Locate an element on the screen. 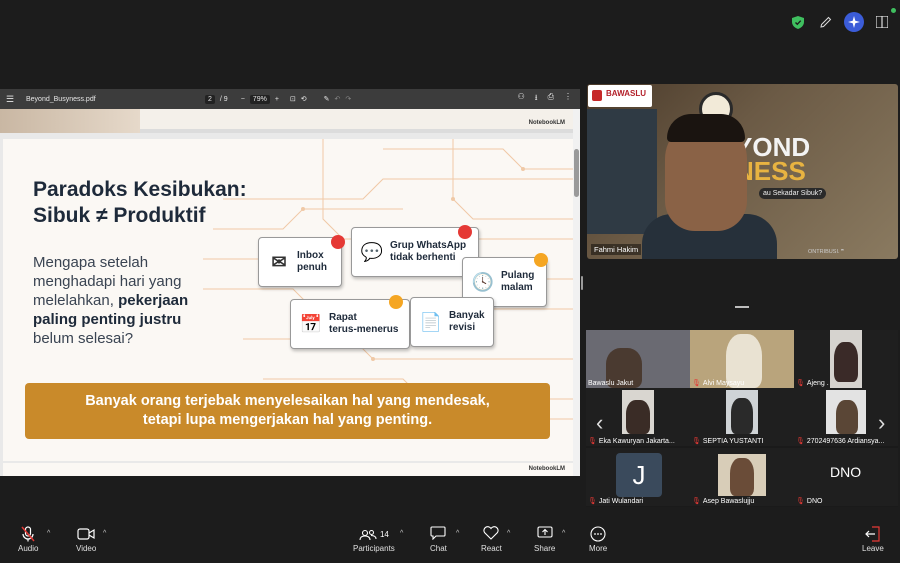  participant-display-name: DNO is located at coordinates (846, 472).